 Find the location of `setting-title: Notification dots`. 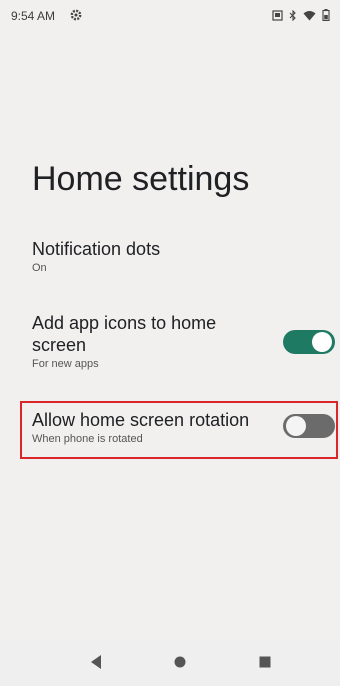

setting-title: Notification dots is located at coordinates (96, 249).